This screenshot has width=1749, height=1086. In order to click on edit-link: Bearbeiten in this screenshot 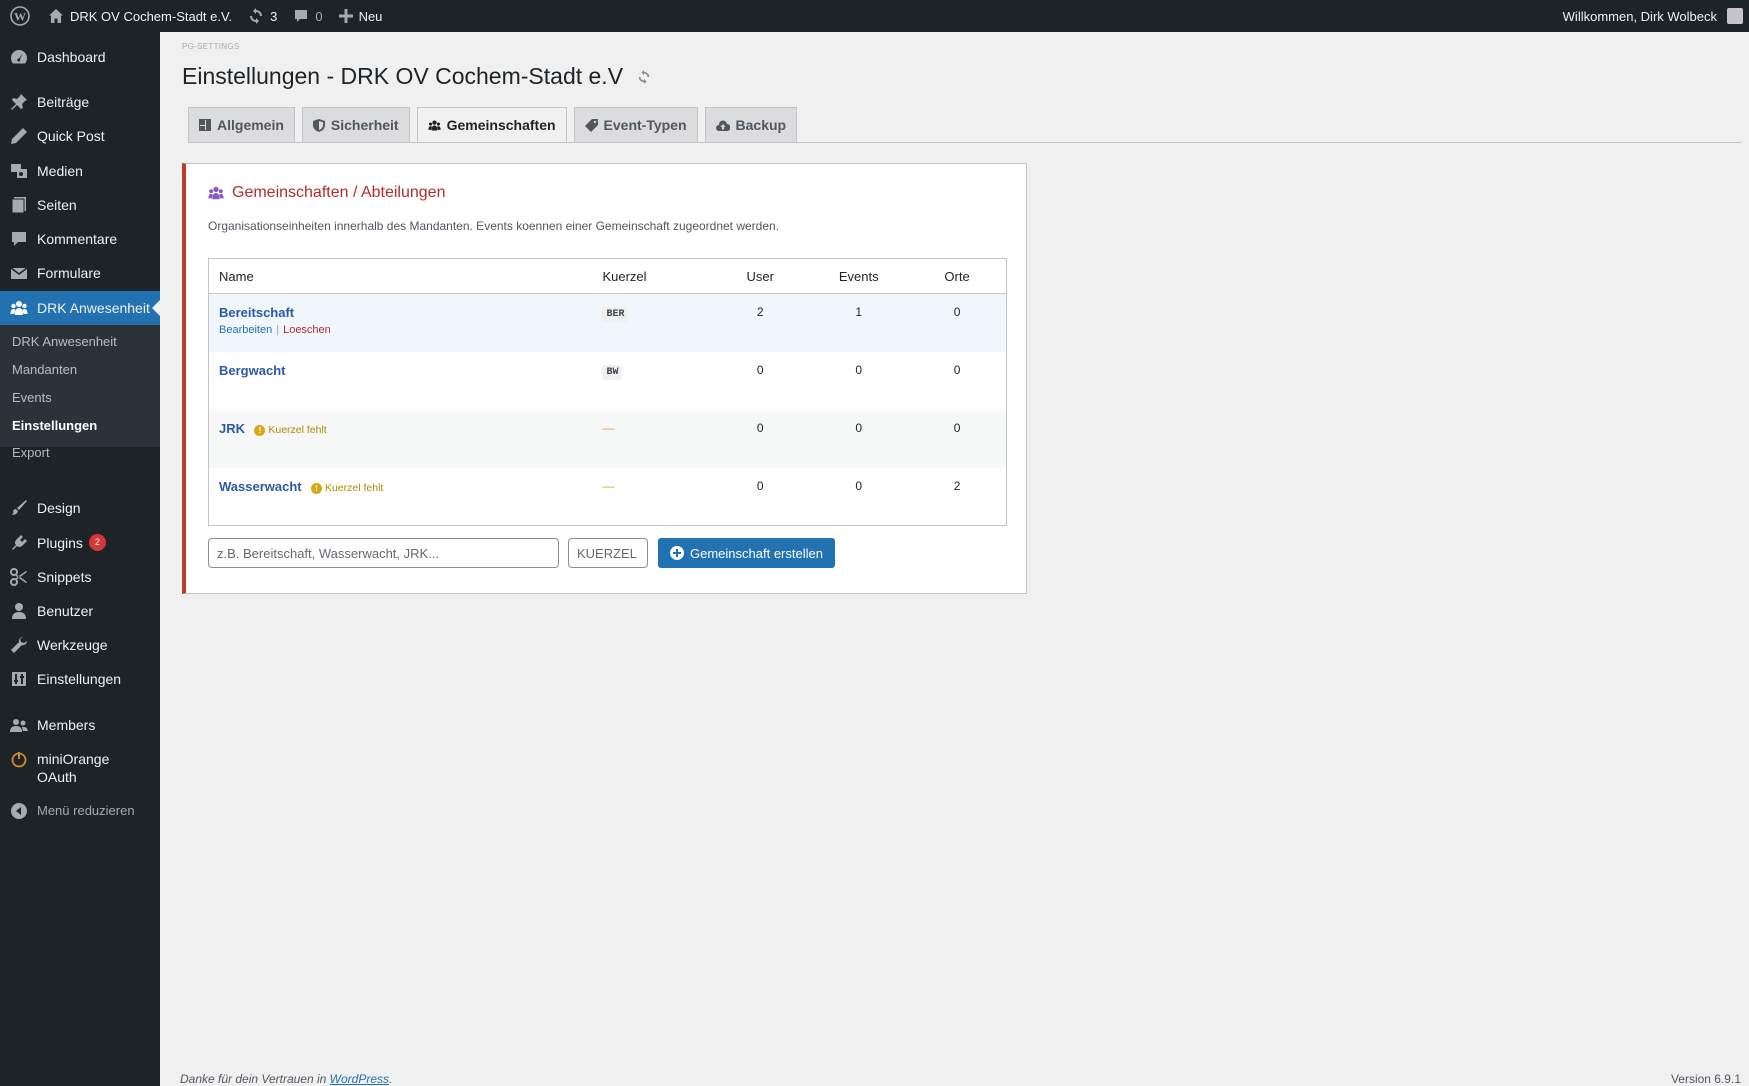, I will do `click(245, 330)`.